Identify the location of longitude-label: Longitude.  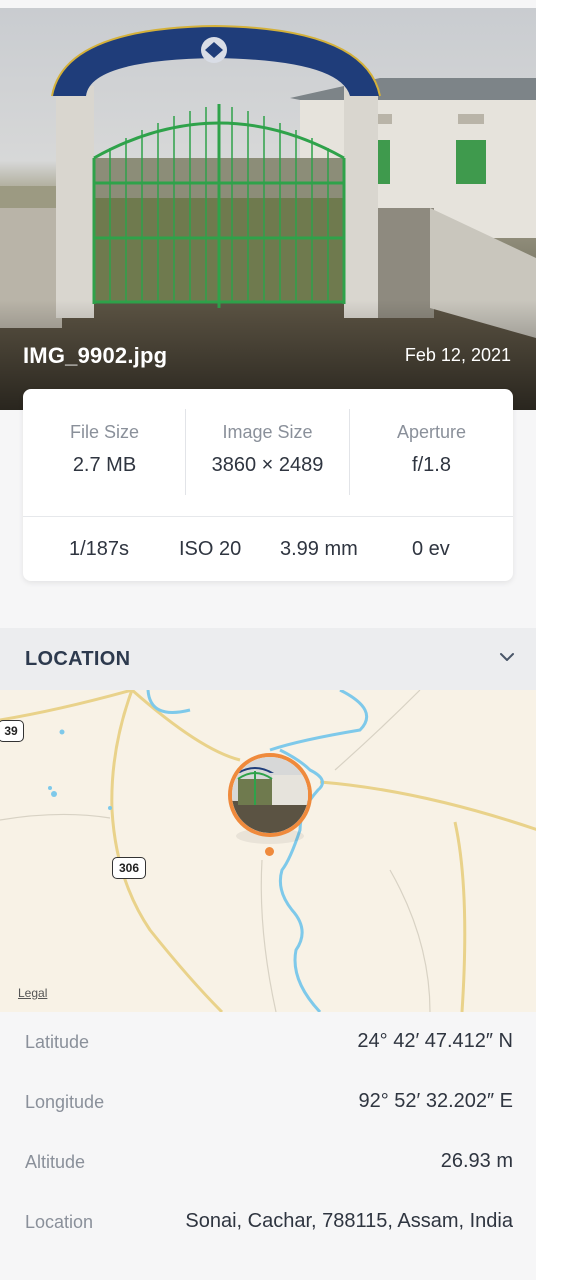
(65, 1102).